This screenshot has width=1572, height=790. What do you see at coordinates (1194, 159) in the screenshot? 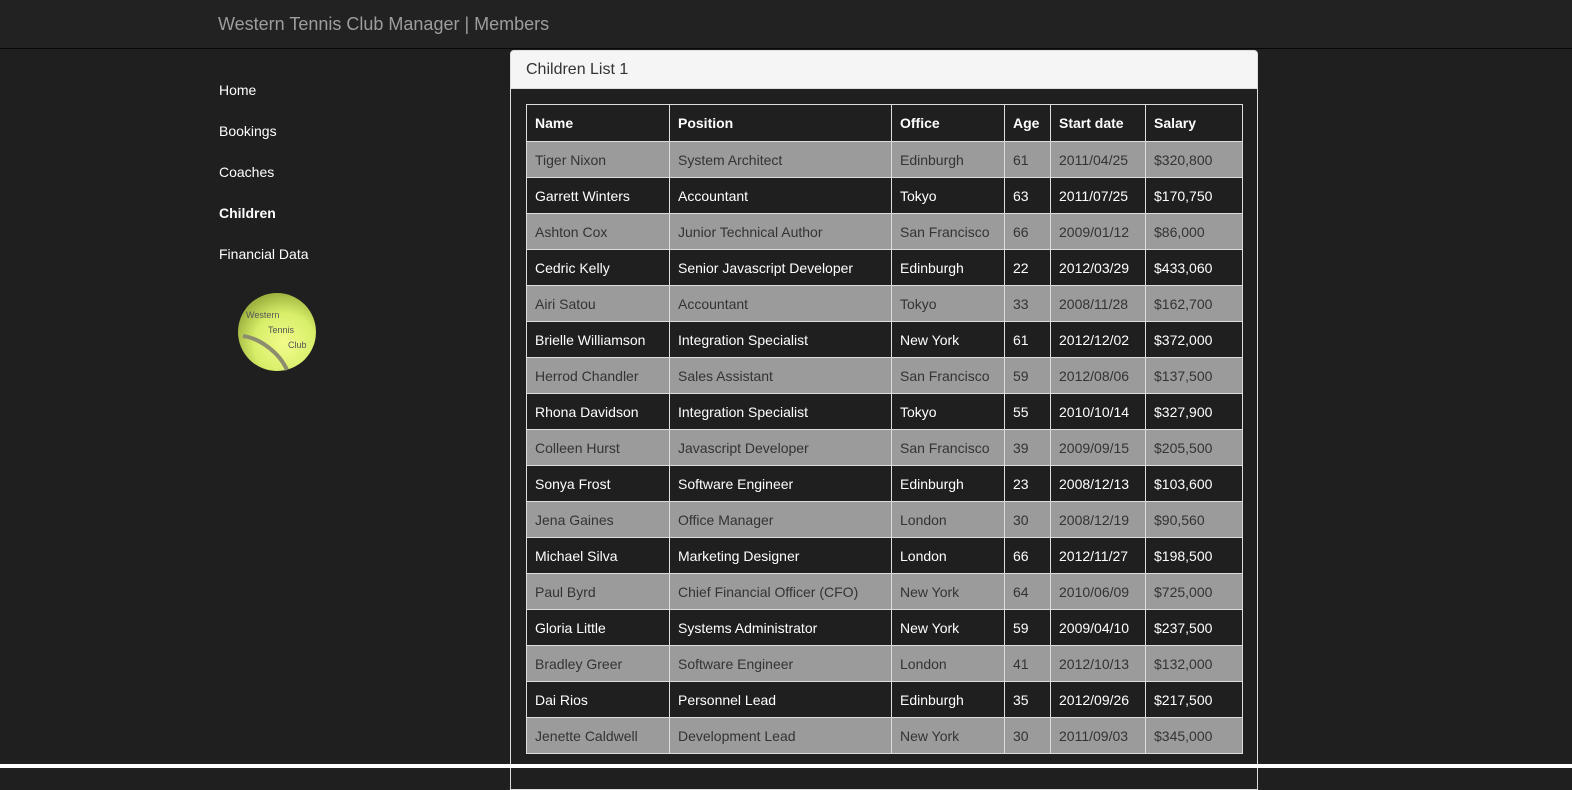
I see `cell-salary: $320,800` at bounding box center [1194, 159].